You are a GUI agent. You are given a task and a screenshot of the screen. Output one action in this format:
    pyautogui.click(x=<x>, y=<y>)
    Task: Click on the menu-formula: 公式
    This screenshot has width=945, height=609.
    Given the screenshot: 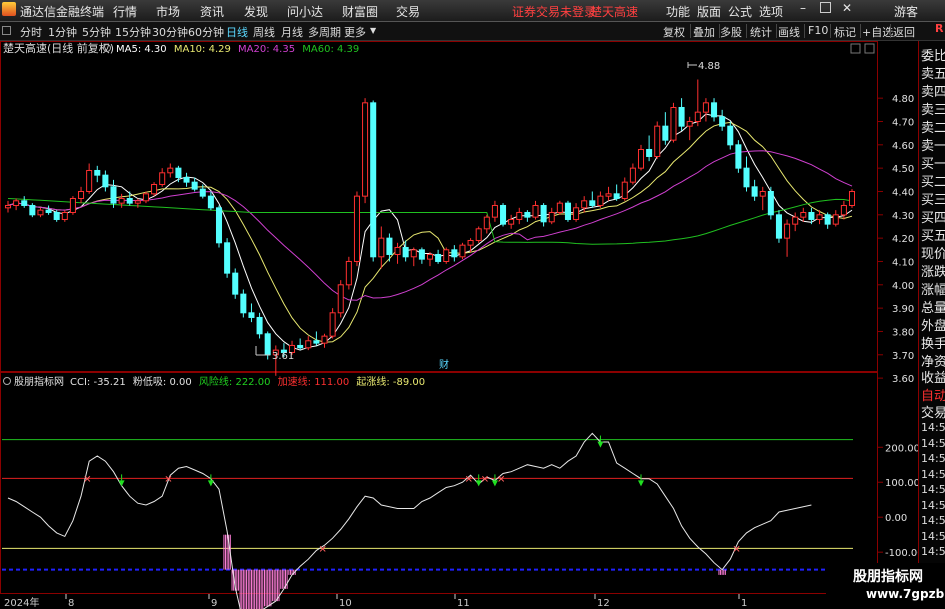 What is the action you would take?
    pyautogui.click(x=740, y=11)
    